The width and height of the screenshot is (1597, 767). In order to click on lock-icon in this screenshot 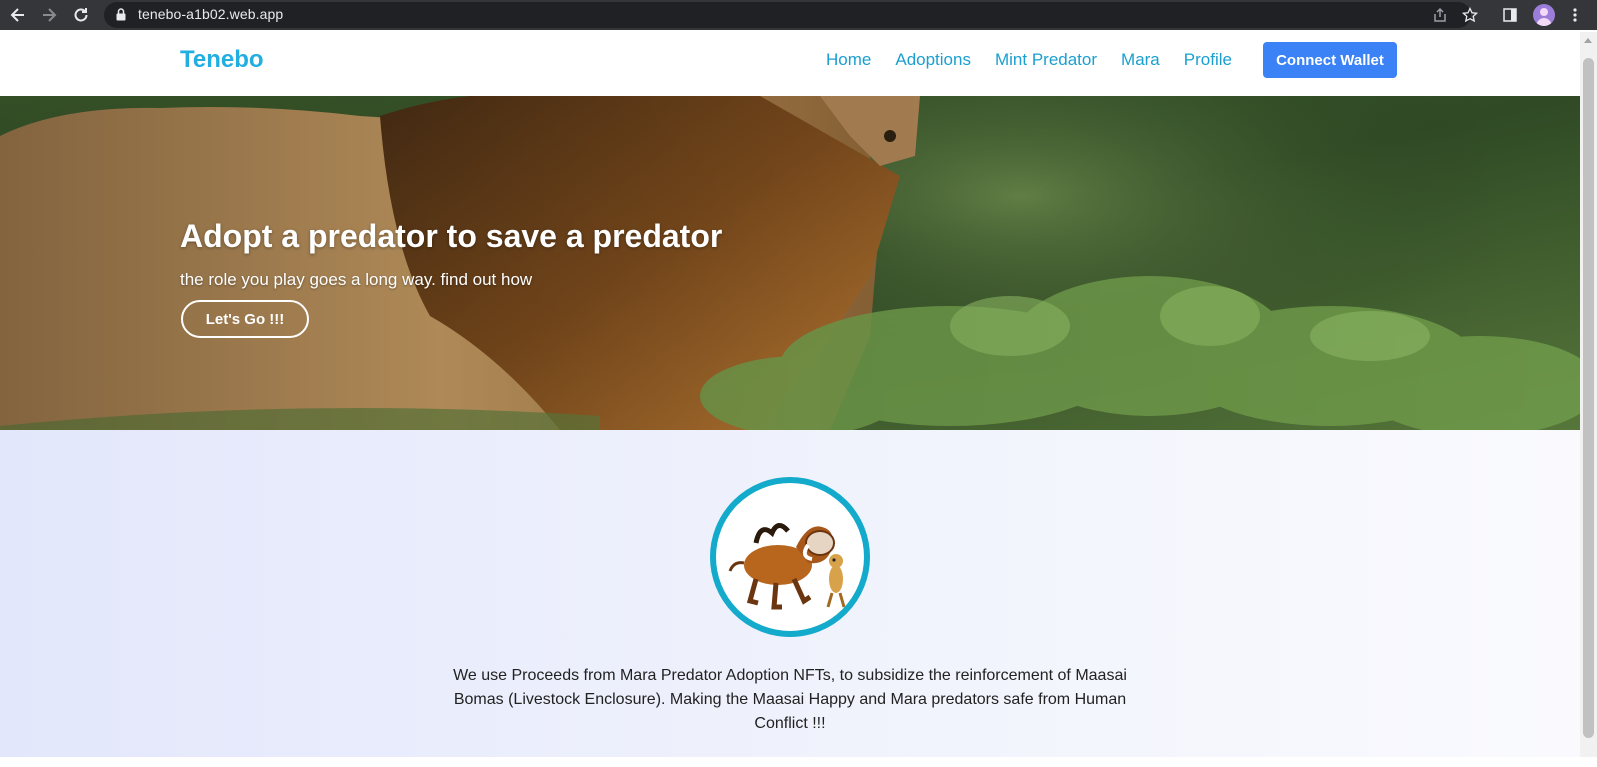, I will do `click(121, 17)`.